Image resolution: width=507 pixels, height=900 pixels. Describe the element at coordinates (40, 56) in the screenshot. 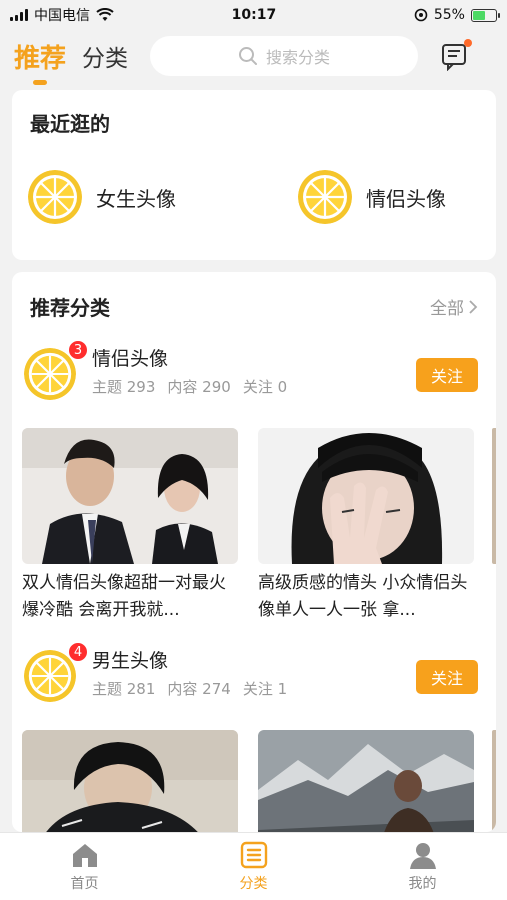

I see `tab-recommend: 推荐` at that location.